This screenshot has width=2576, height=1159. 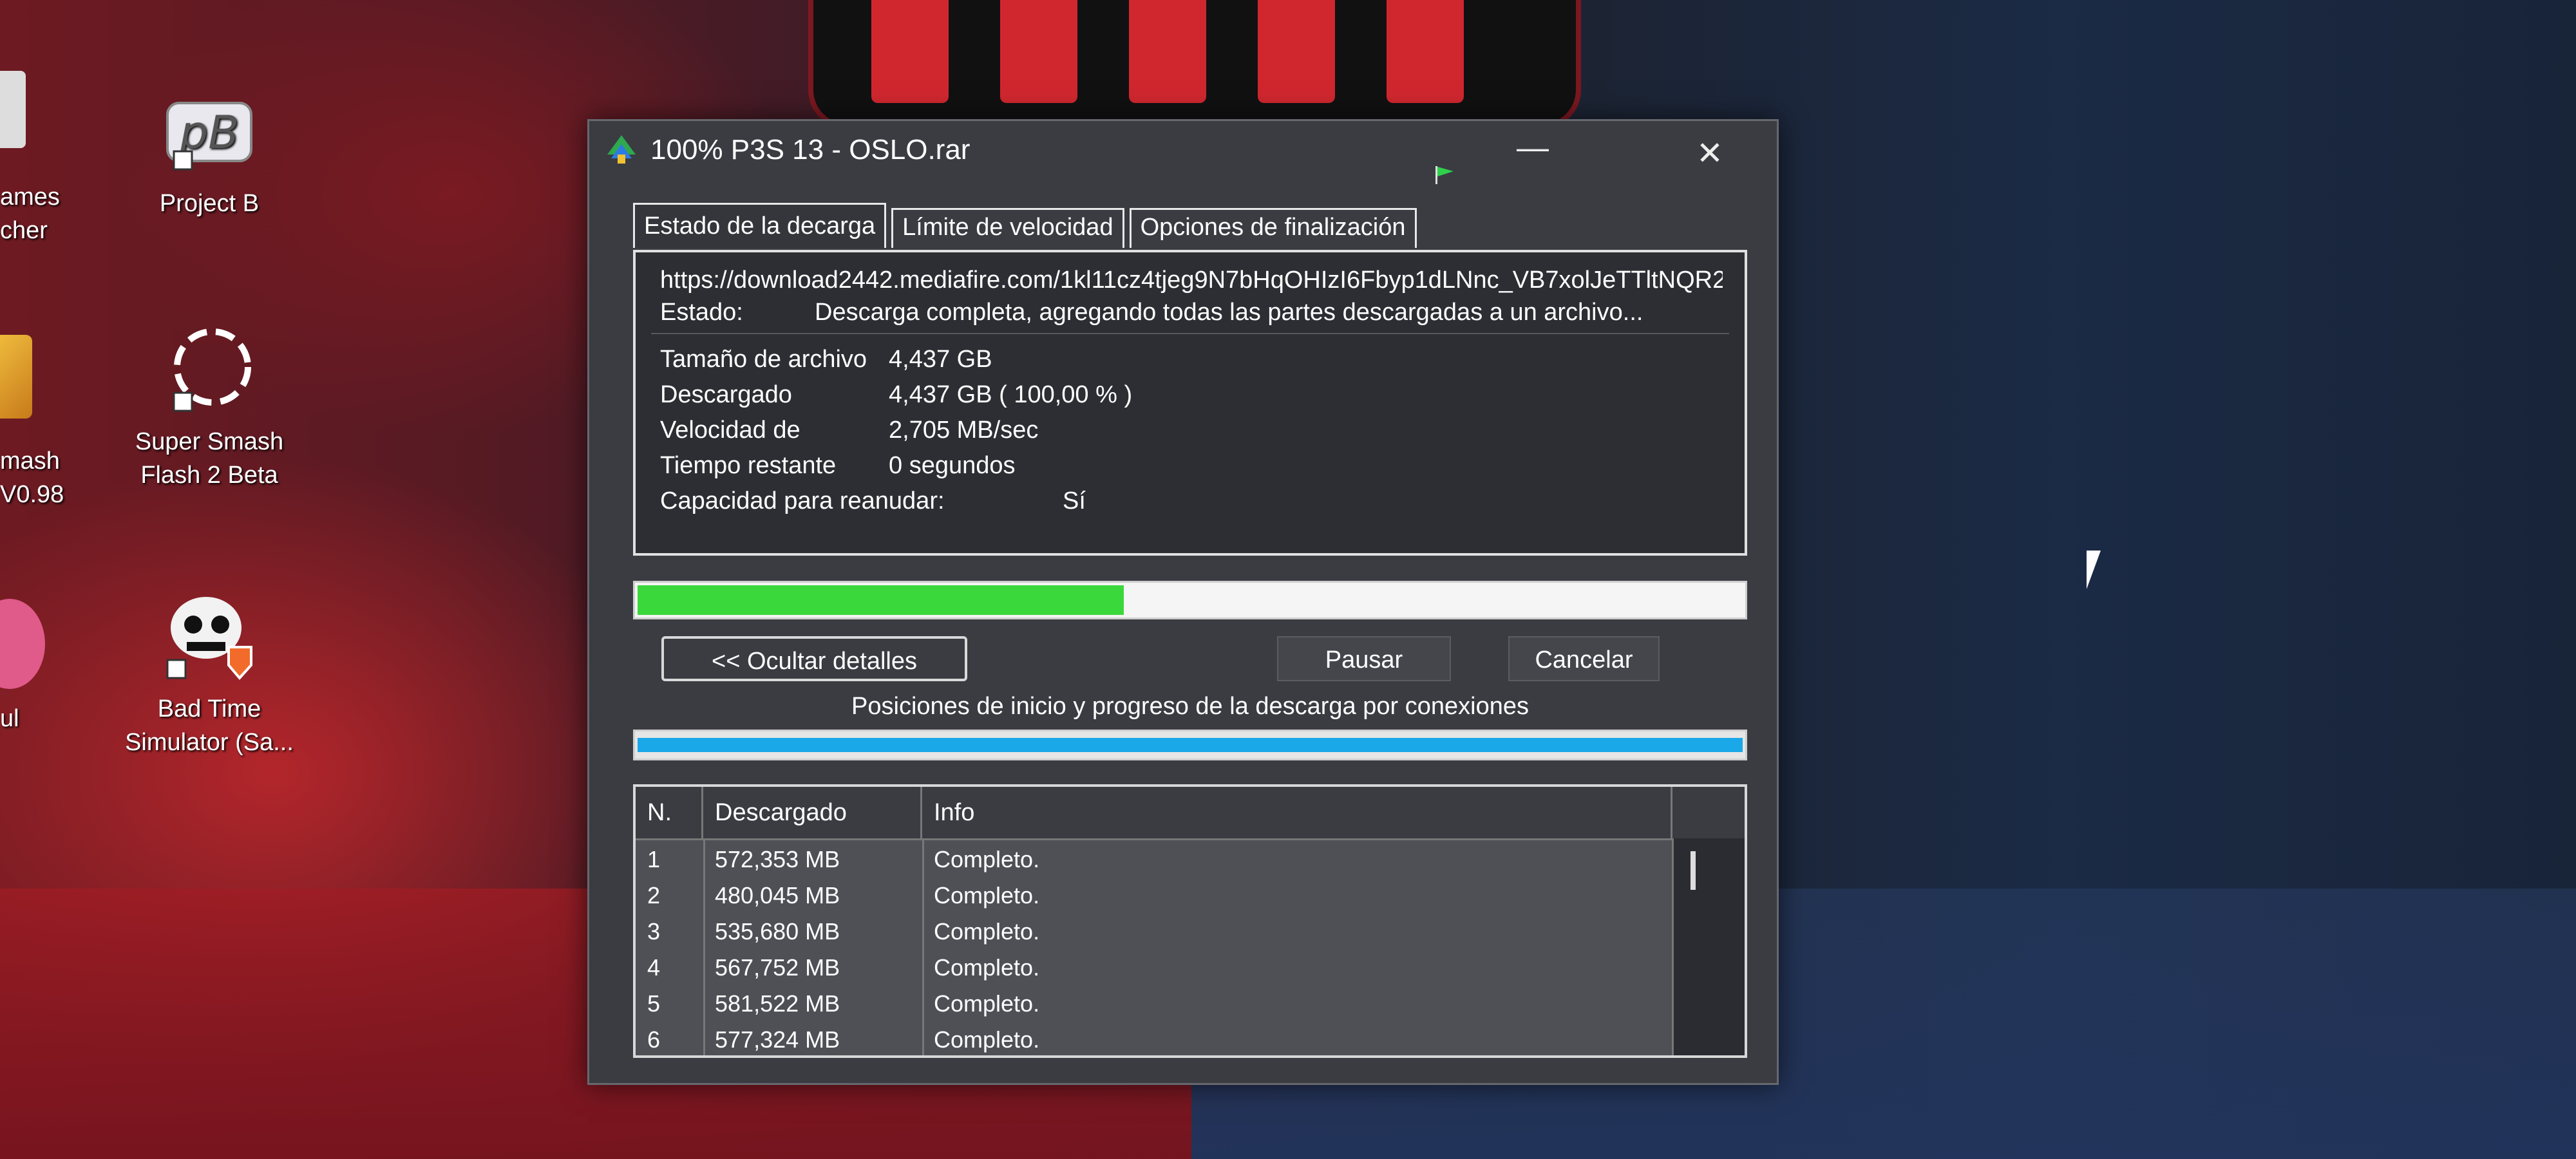 I want to click on downloaded-label: Descargado, so click(x=726, y=394).